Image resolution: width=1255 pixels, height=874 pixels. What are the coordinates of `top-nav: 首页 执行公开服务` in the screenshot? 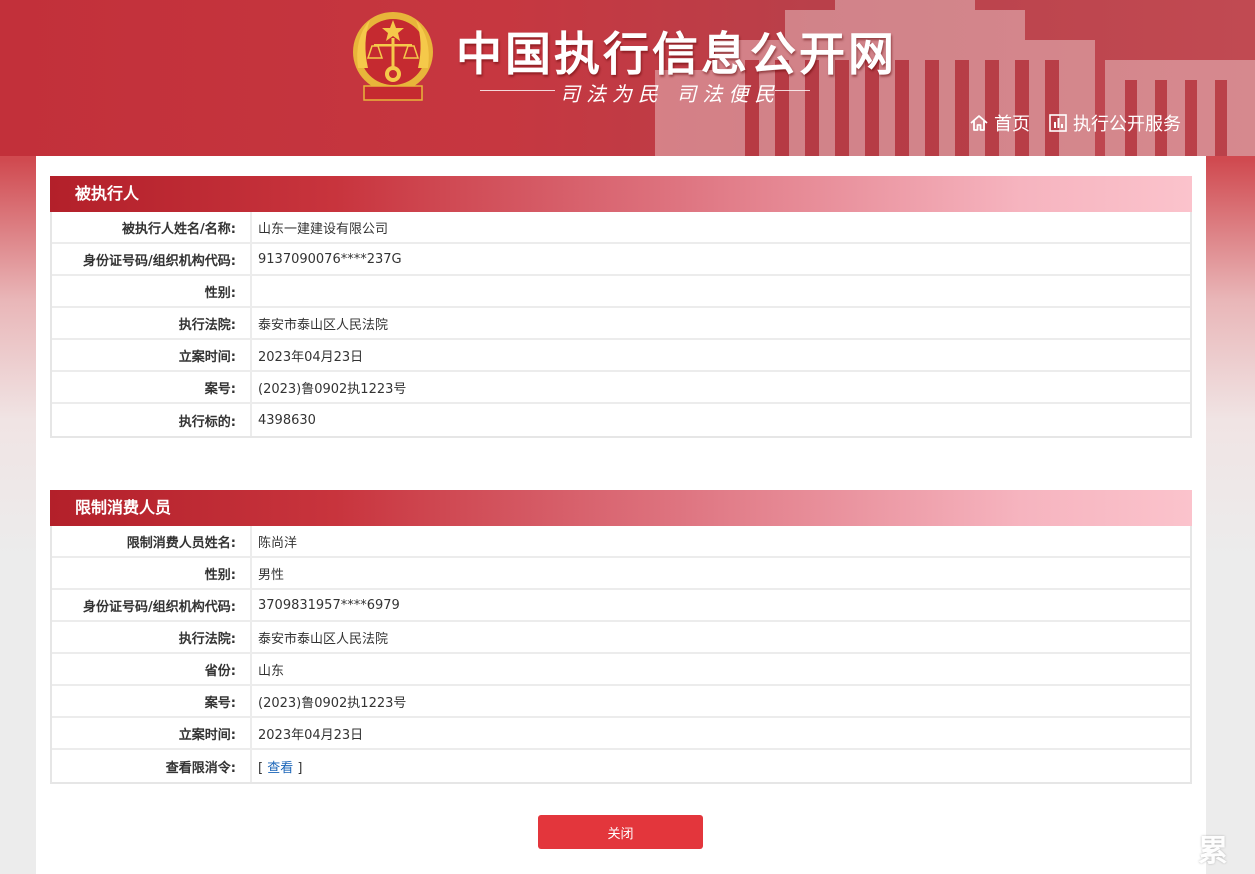 It's located at (1075, 123).